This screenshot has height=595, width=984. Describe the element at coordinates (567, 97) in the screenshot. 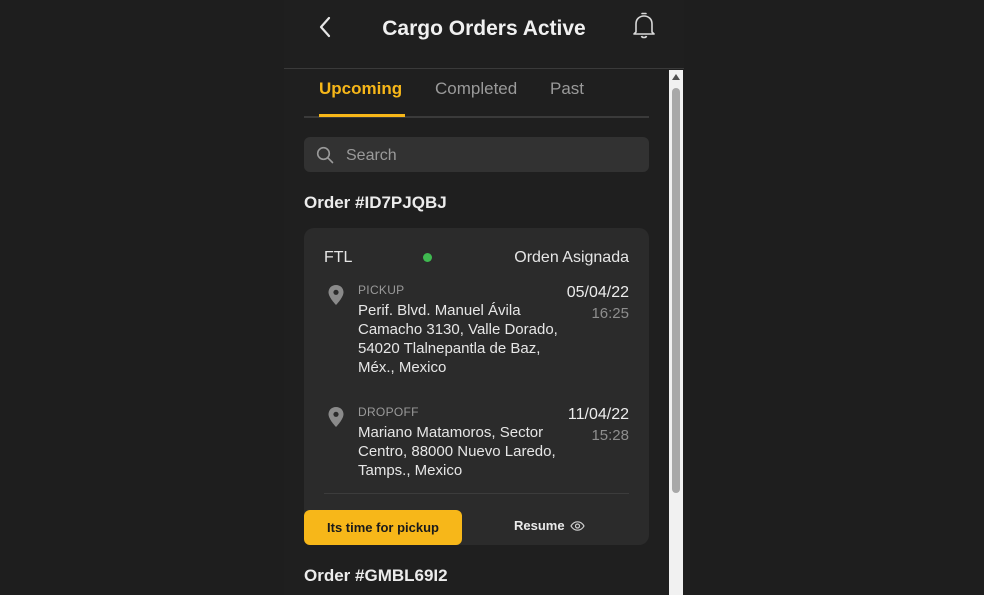

I see `tab-past: Past` at that location.